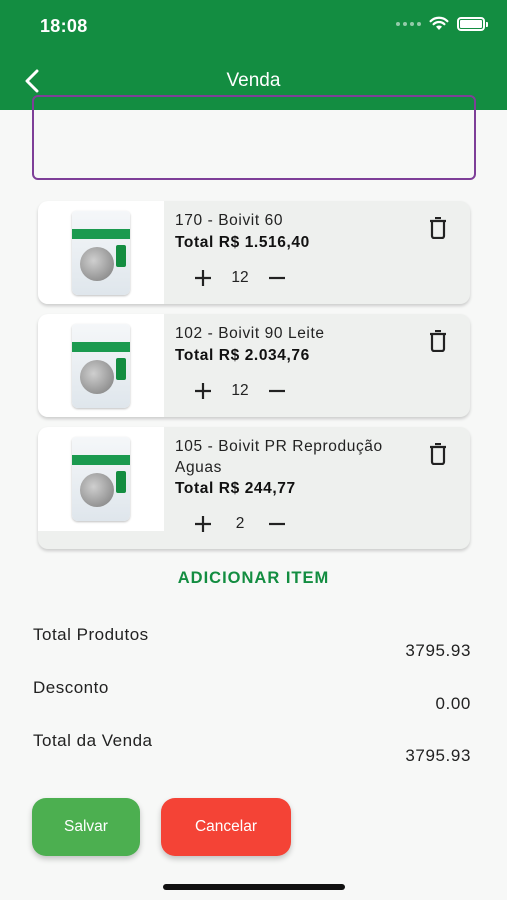 Image resolution: width=507 pixels, height=900 pixels. I want to click on desconto-value: 0.00, so click(453, 703).